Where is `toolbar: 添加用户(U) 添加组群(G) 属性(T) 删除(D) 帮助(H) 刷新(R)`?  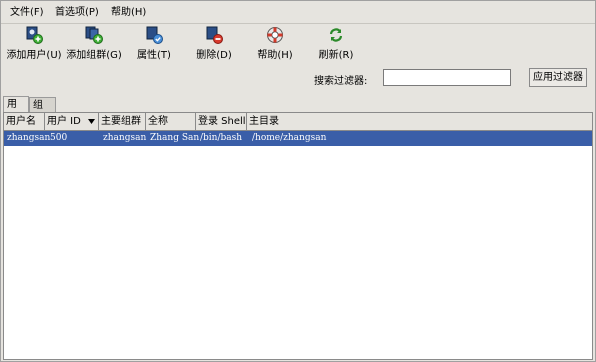
toolbar: 添加用户(U) 添加组群(G) 属性(T) 删除(D) 帮助(H) 刷新(R) is located at coordinates (298, 43).